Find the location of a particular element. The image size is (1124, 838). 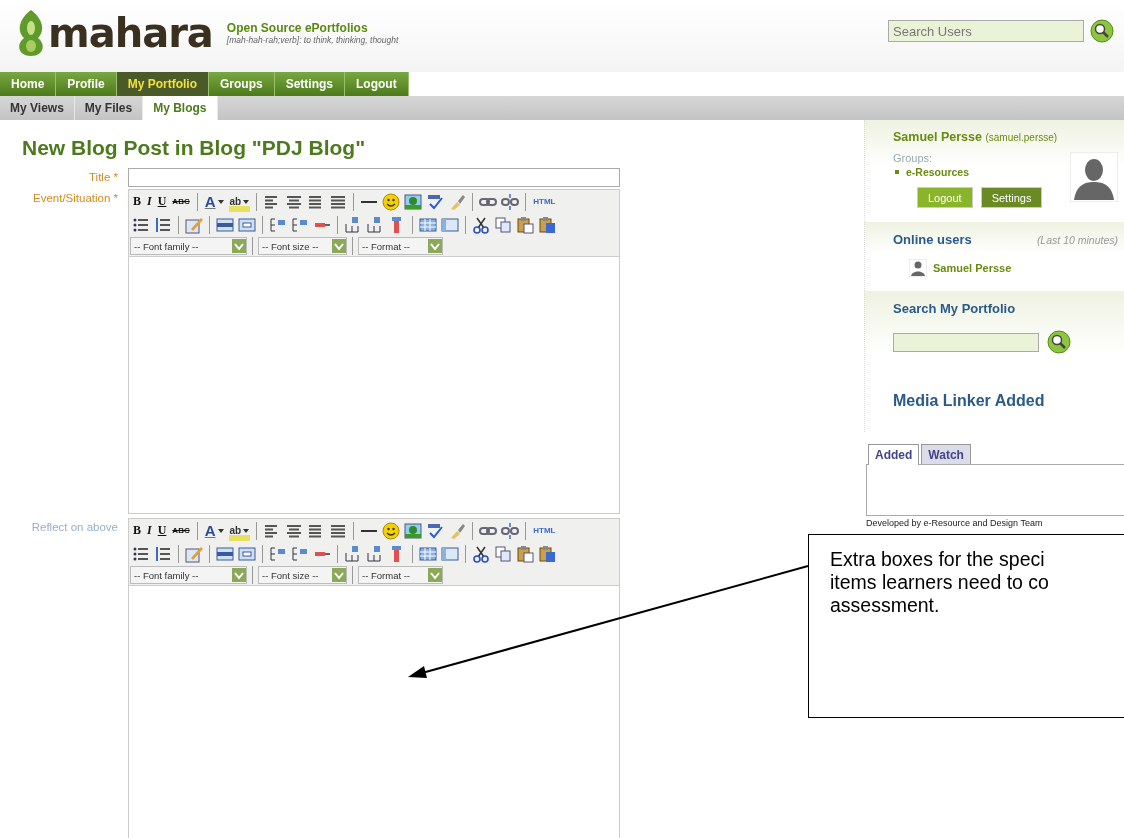

profile-button: Settings is located at coordinates (1011, 197).